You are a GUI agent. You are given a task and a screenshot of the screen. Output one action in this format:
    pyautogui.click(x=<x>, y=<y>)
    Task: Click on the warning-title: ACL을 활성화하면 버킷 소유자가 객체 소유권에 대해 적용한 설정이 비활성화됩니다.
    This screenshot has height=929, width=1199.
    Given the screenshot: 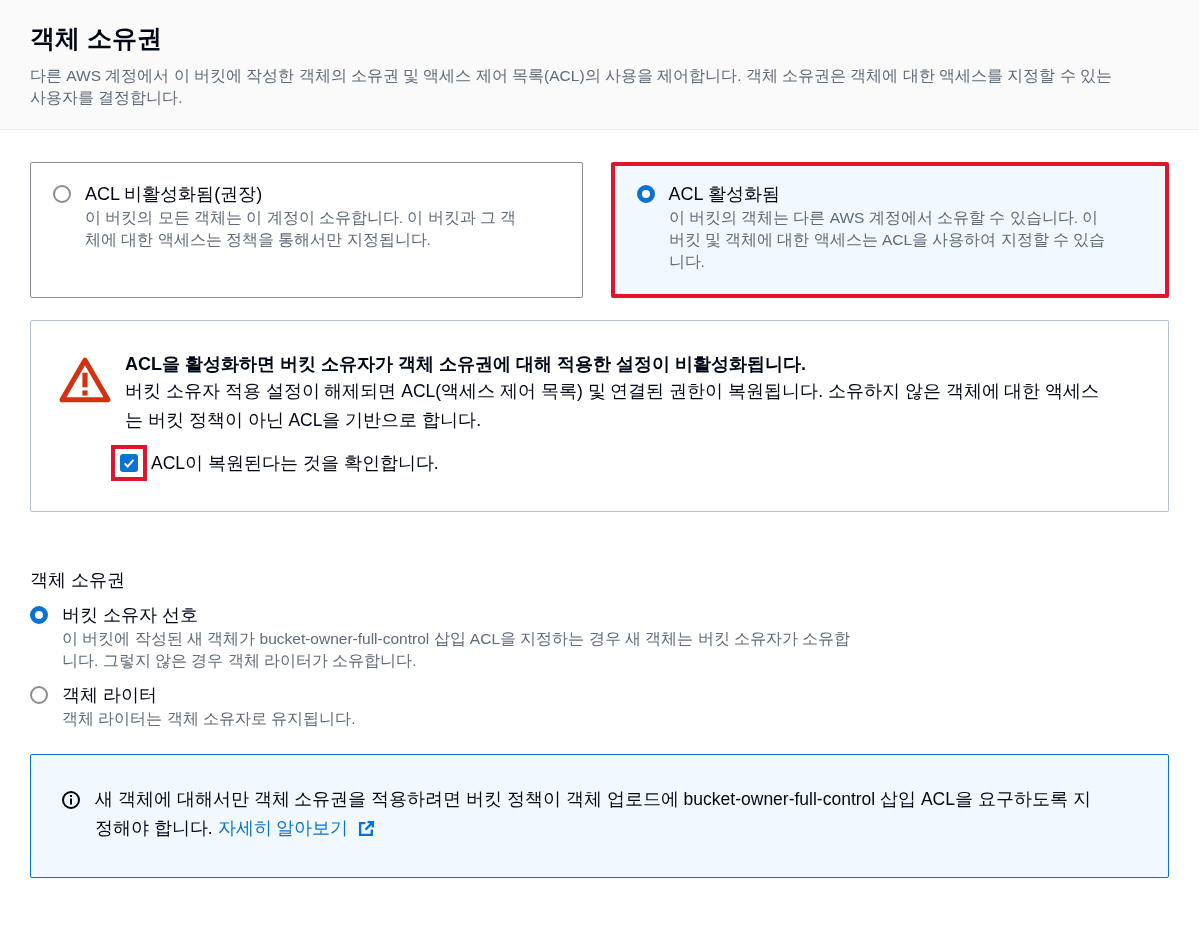 What is the action you would take?
    pyautogui.click(x=466, y=364)
    